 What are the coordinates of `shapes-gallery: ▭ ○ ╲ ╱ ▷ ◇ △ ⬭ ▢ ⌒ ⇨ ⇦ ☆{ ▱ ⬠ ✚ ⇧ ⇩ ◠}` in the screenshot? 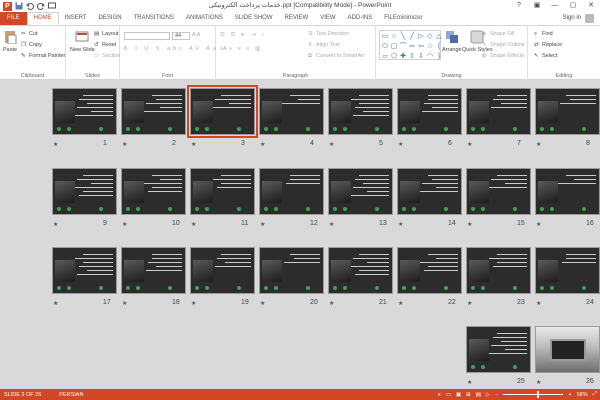 It's located at (410, 45).